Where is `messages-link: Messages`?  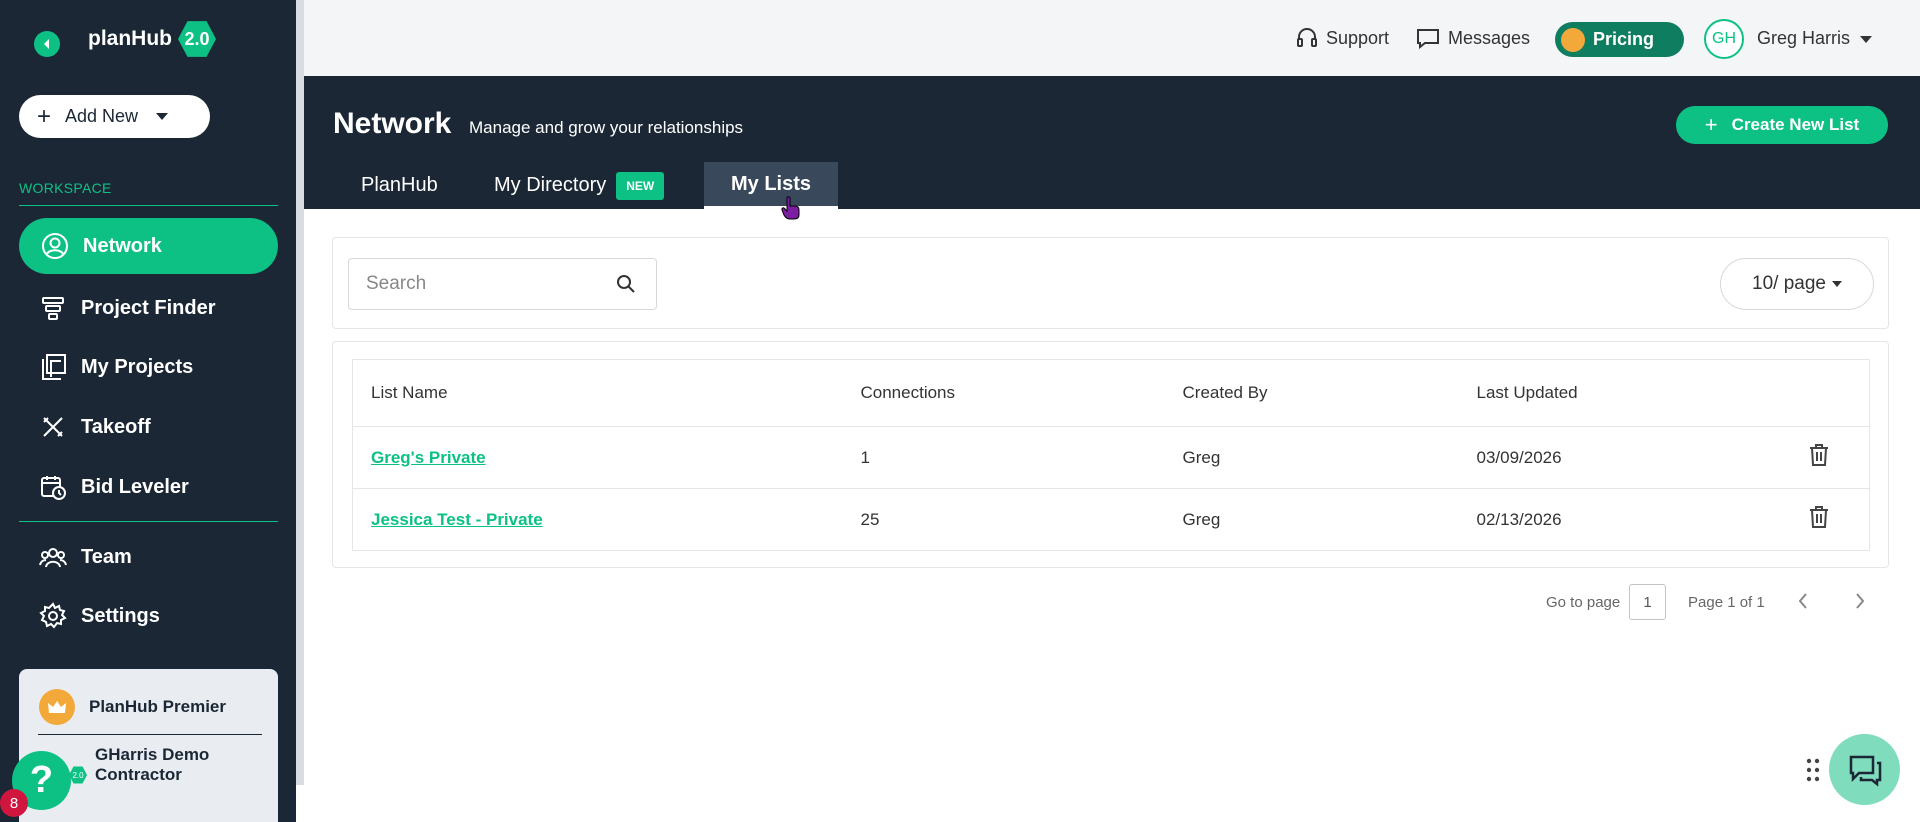
messages-link: Messages is located at coordinates (1473, 38).